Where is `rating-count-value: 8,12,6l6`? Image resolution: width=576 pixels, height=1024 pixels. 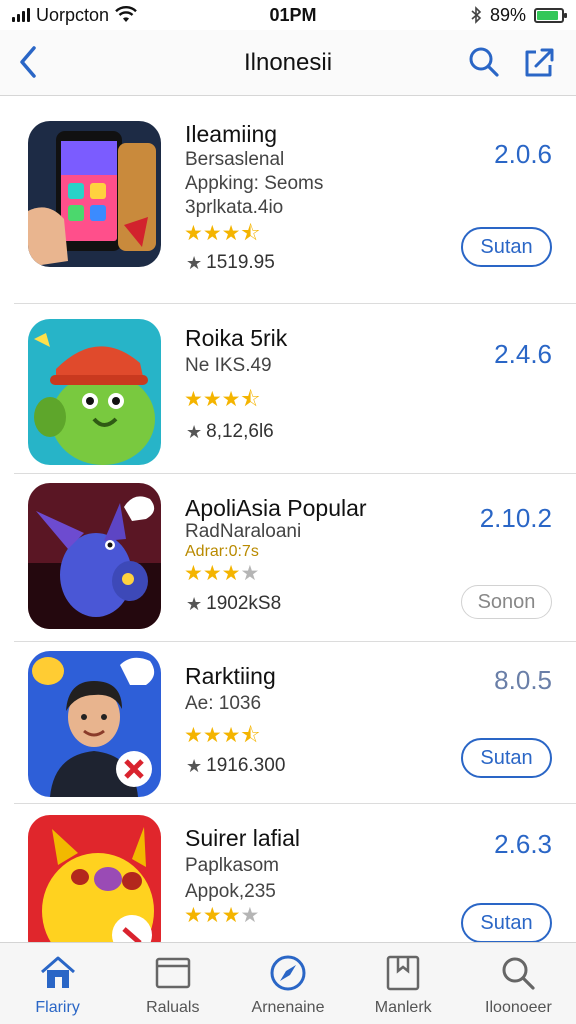
rating-count-value: 8,12,6l6 is located at coordinates (240, 431).